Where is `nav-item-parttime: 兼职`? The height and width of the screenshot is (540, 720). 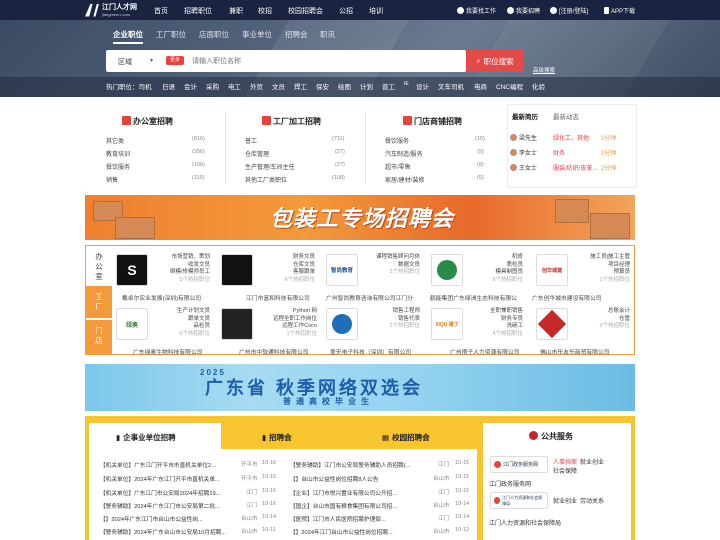 nav-item-parttime: 兼职 is located at coordinates (236, 11).